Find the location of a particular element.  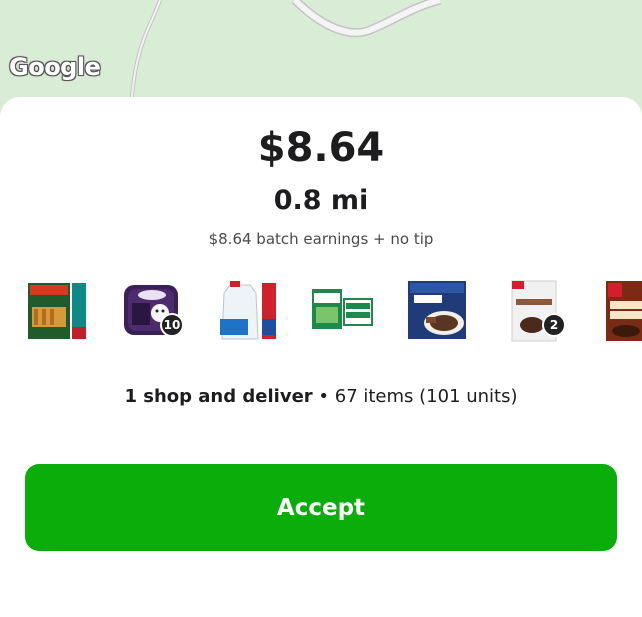

earnings-note: $8.64 batch earnings + no tip is located at coordinates (321, 239).